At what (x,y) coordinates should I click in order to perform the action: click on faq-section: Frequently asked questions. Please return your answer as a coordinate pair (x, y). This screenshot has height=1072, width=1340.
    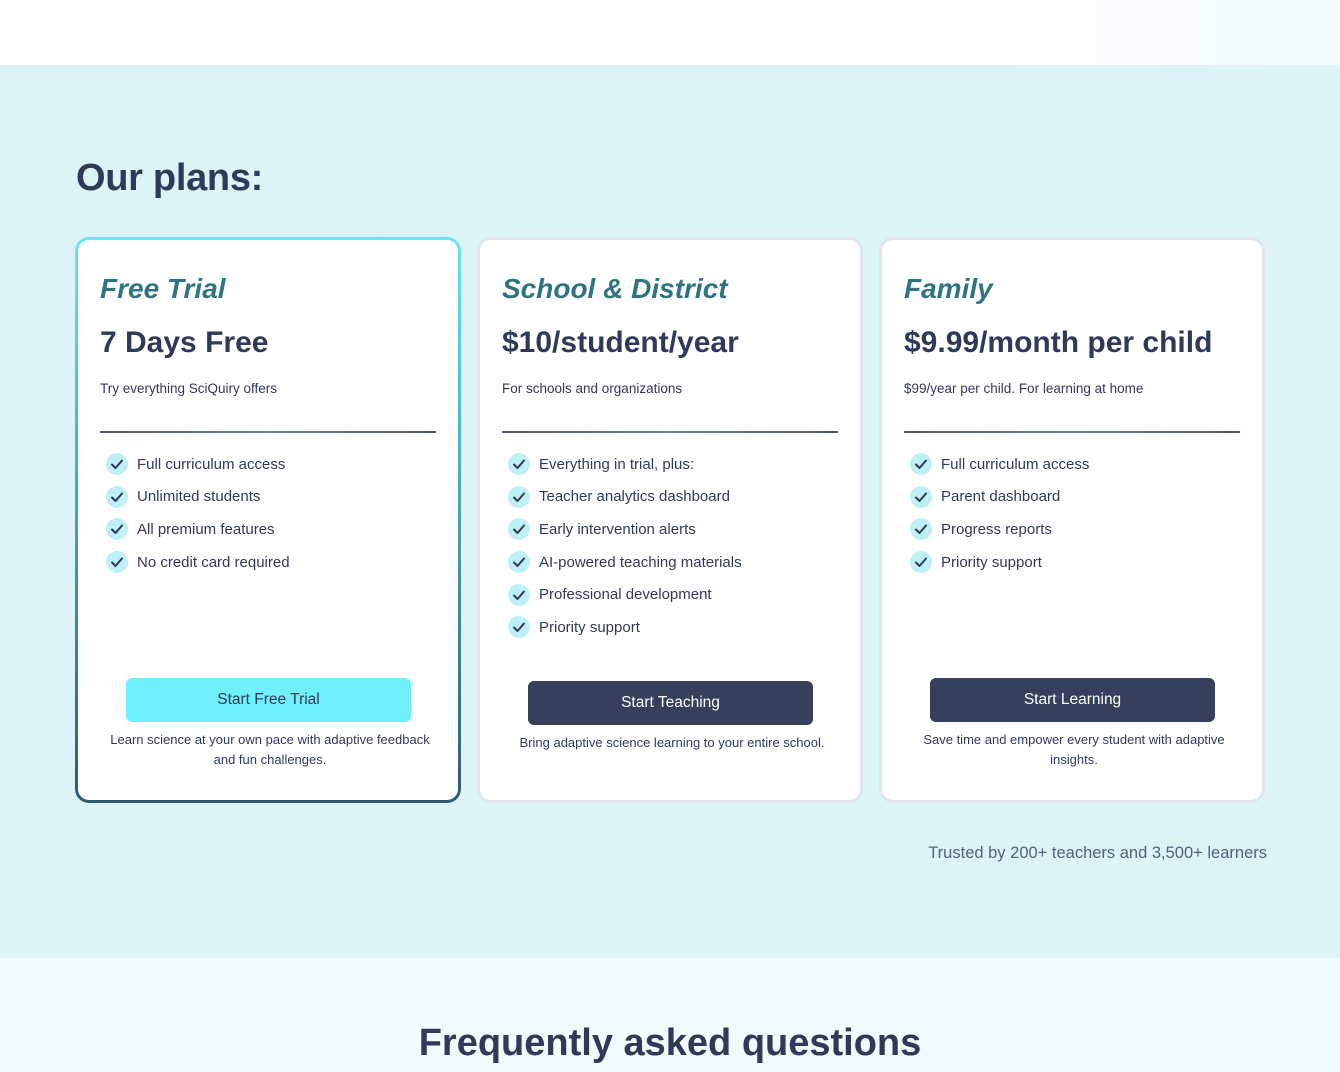
    Looking at the image, I should click on (670, 1015).